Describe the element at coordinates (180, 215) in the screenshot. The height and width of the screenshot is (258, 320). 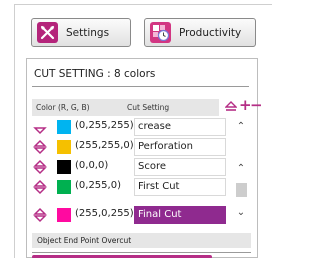
I see `cut-setting-field: Final Cut` at that location.